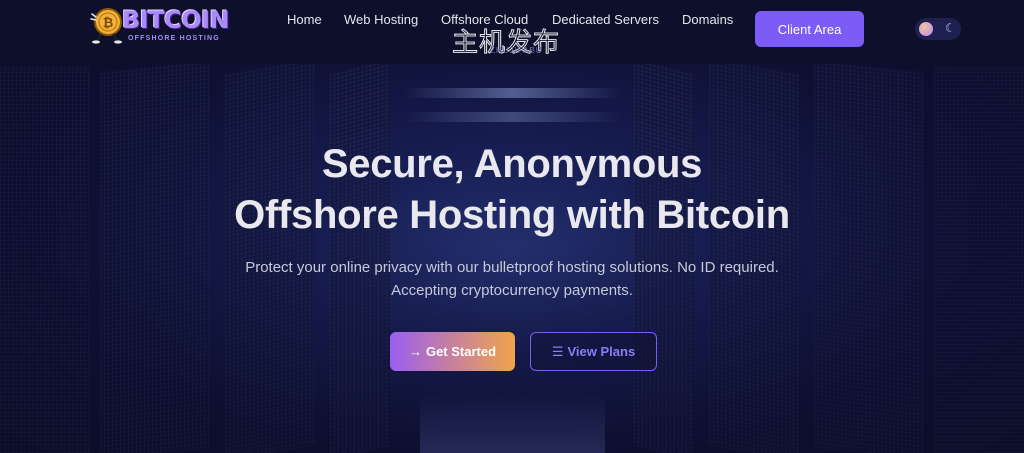  I want to click on moon-icon: ☾, so click(950, 28).